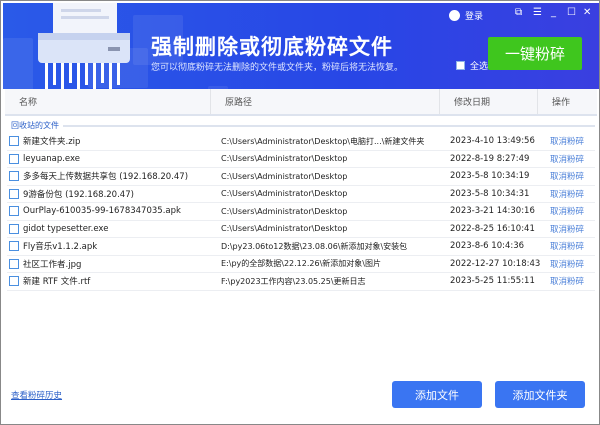 The height and width of the screenshot is (425, 600). Describe the element at coordinates (518, 12) in the screenshot. I see `feedback-icon: ⧉` at that location.